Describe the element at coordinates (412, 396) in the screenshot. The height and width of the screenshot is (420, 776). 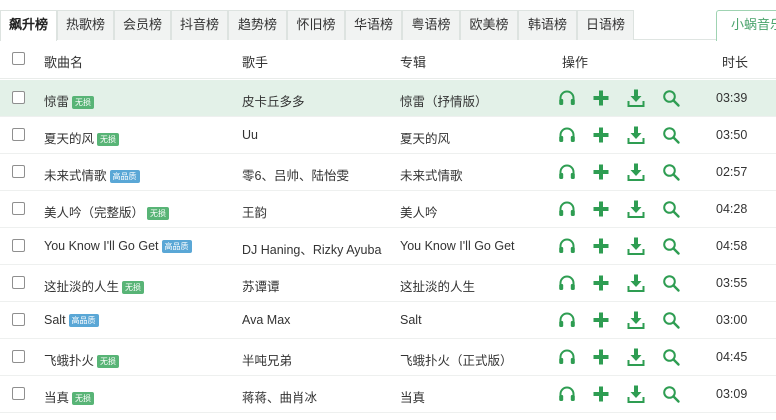
I see `album-name: 当真` at that location.